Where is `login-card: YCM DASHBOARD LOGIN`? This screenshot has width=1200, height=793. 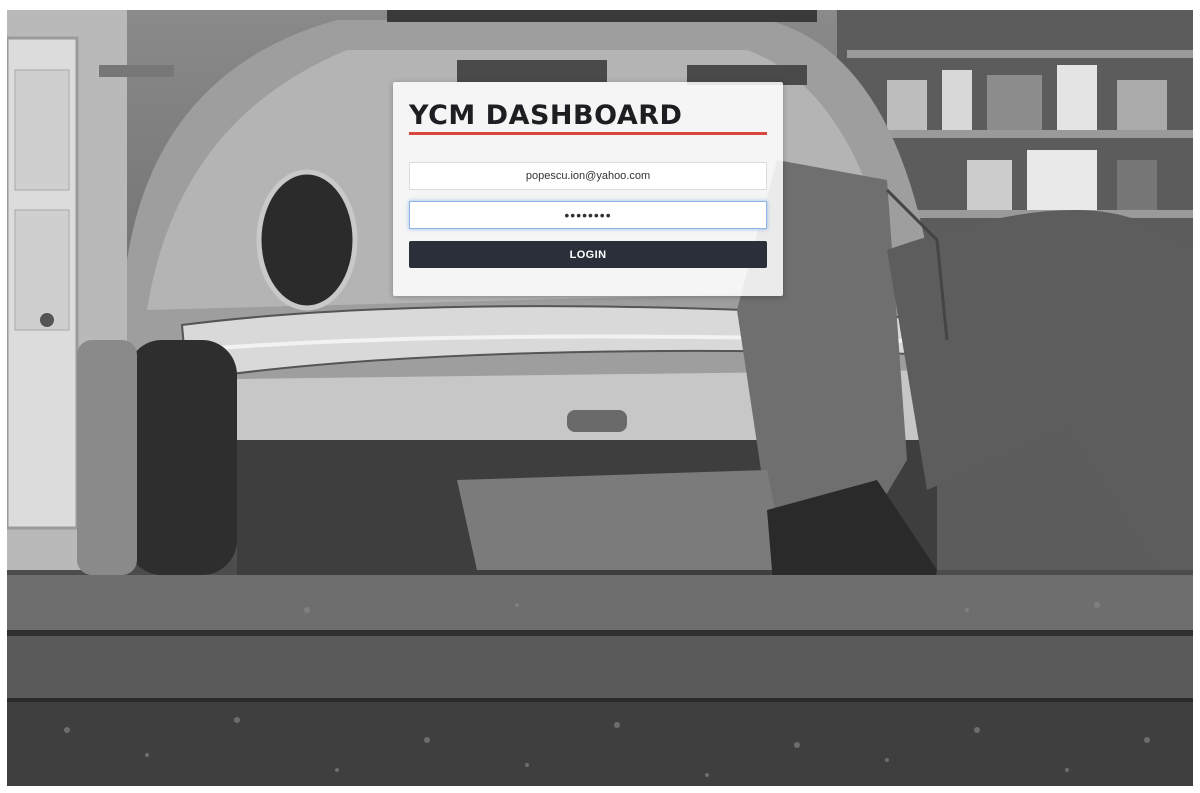
login-card: YCM DASHBOARD LOGIN is located at coordinates (588, 189).